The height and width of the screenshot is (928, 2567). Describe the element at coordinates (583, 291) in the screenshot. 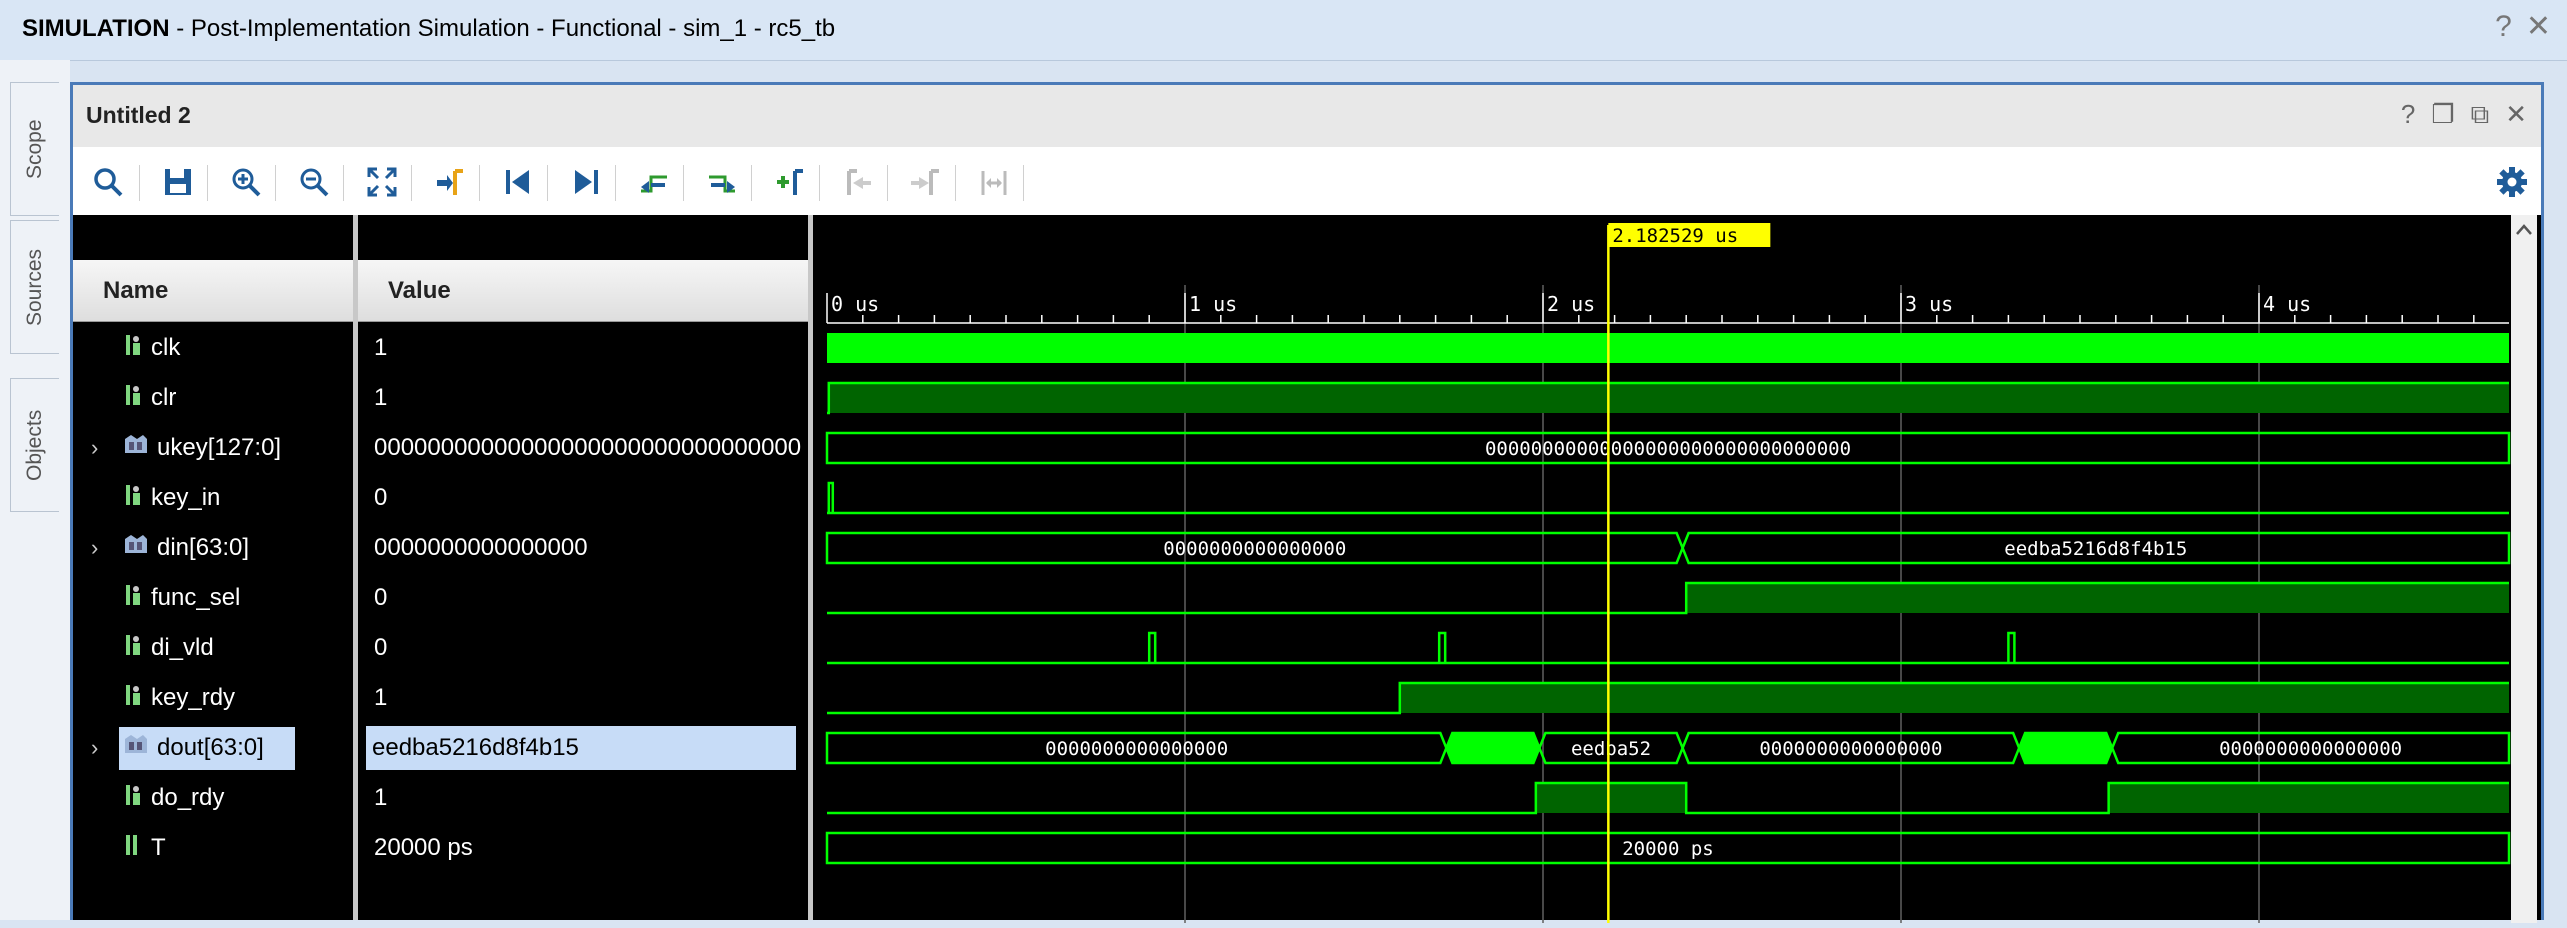

I see `value-column-header: Value` at that location.